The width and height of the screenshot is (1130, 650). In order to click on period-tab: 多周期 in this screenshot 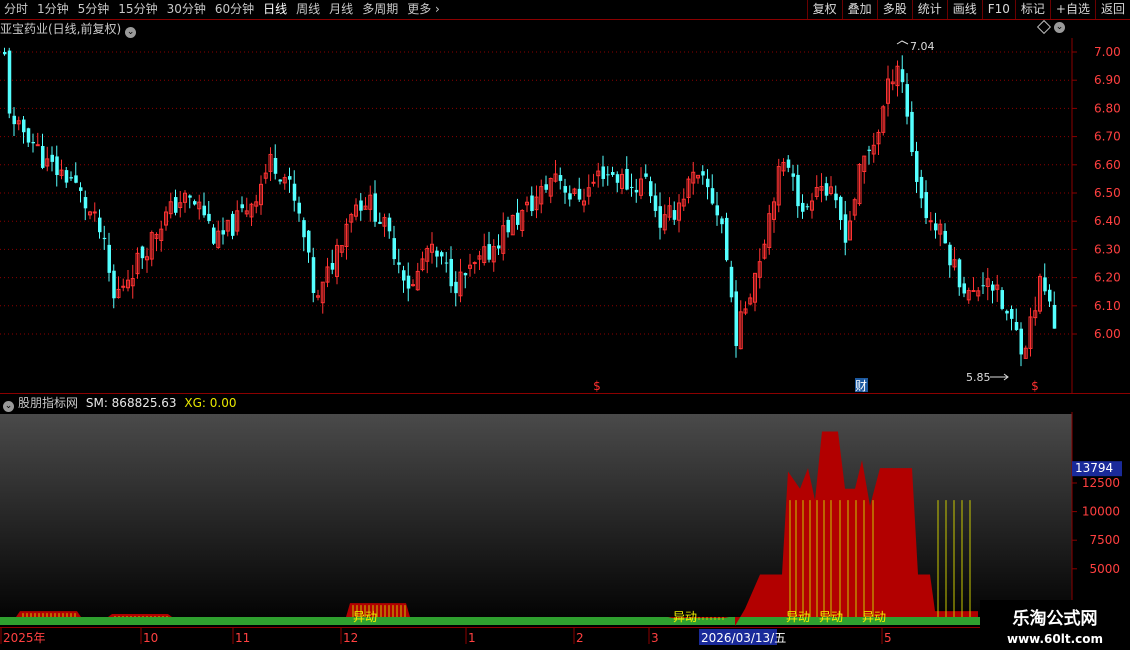, I will do `click(380, 9)`.